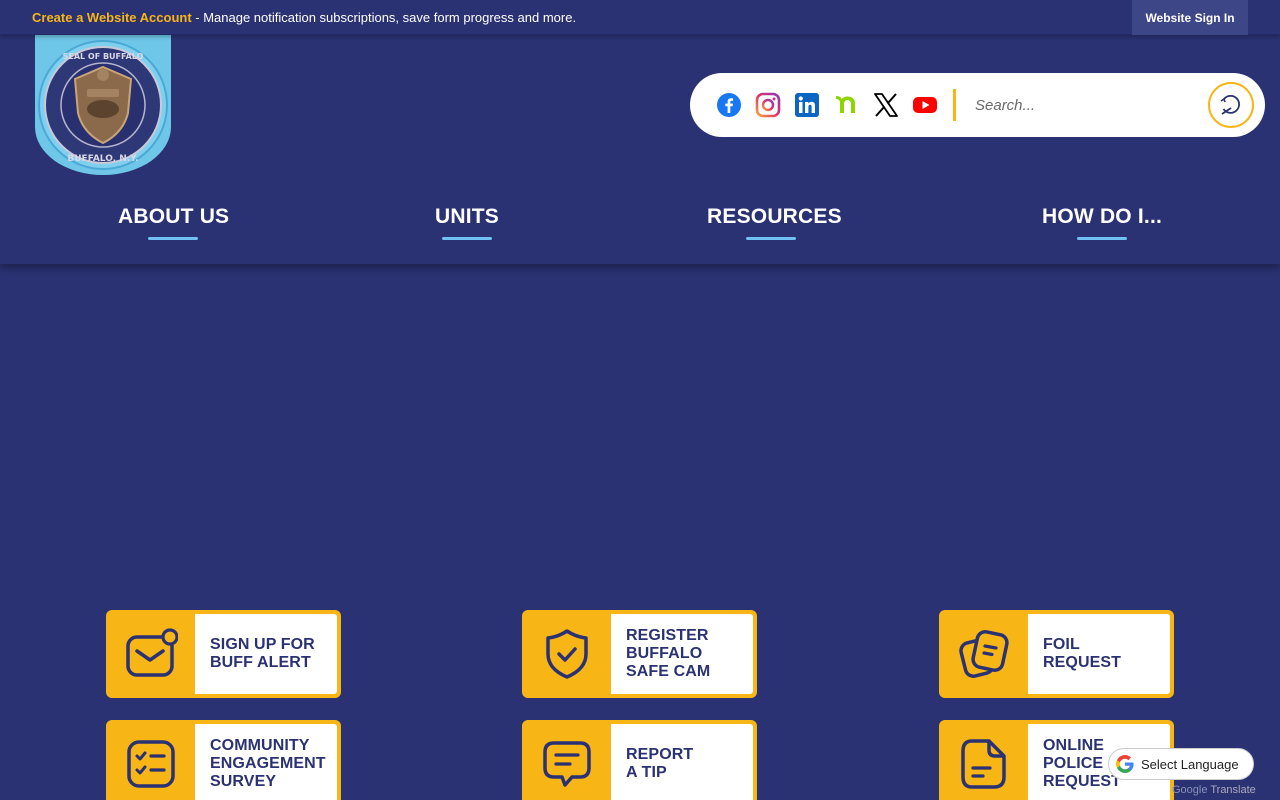 Image resolution: width=1280 pixels, height=800 pixels. Describe the element at coordinates (102, 159) in the screenshot. I see `svg-text: BUFFALO, N.Y.` at that location.